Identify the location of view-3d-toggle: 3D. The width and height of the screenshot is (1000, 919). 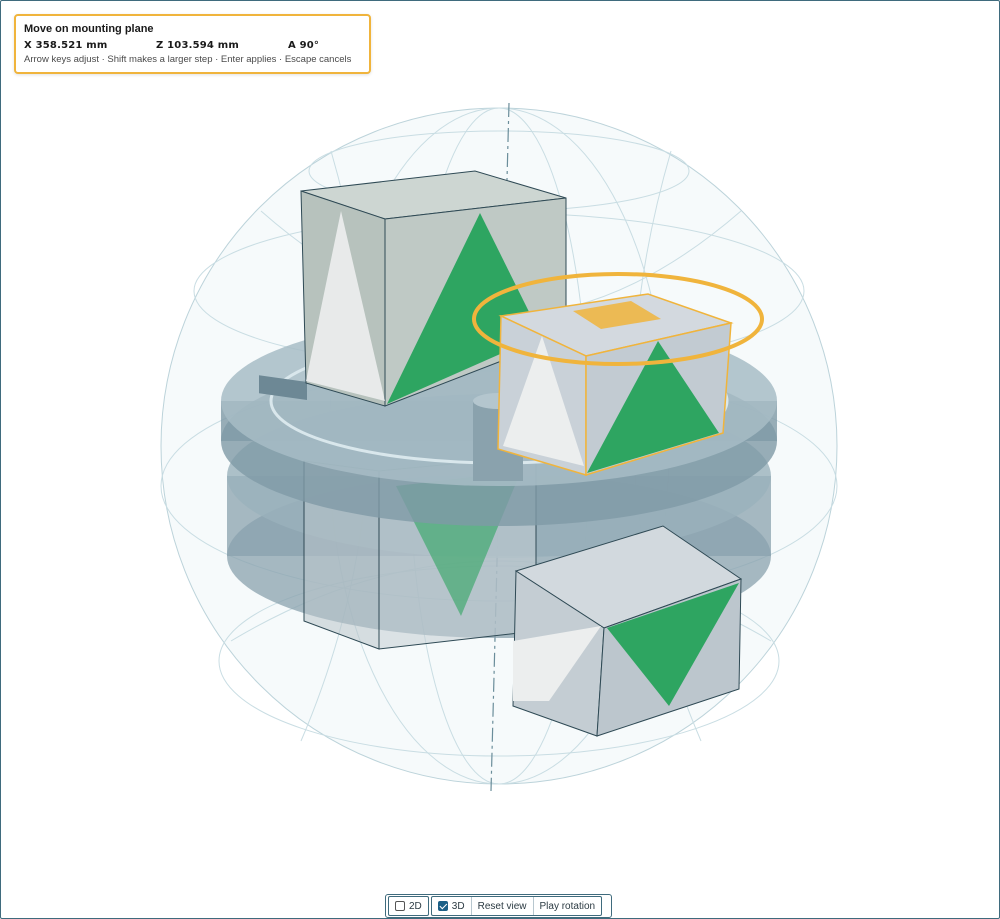
(452, 906).